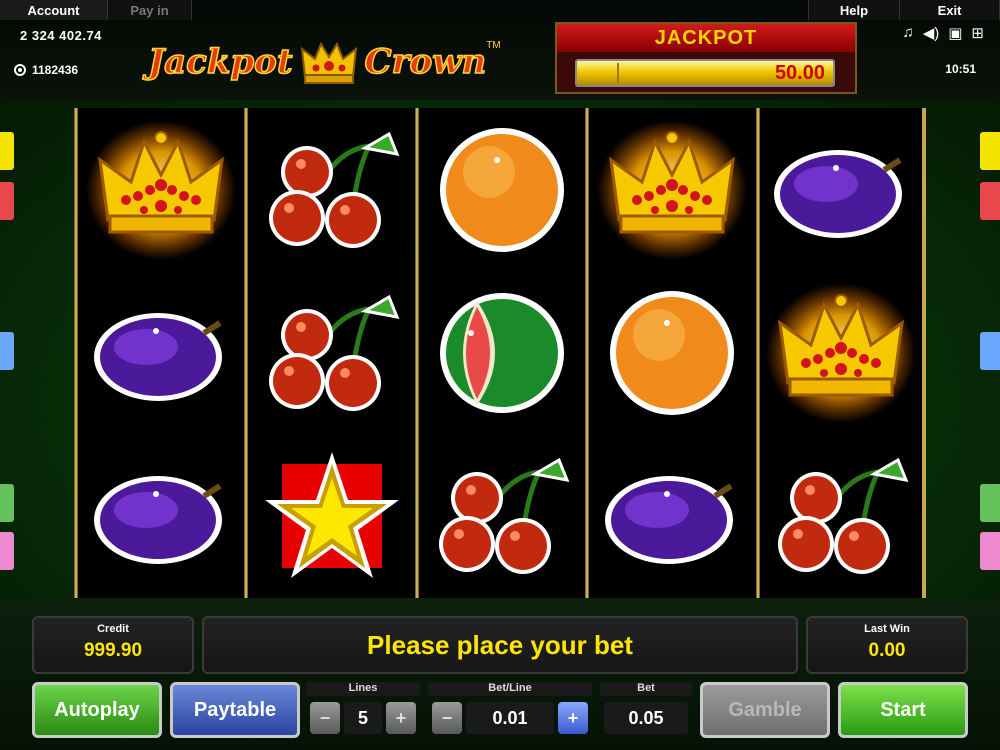 The width and height of the screenshot is (1000, 750). I want to click on exit-button: Exit, so click(950, 10).